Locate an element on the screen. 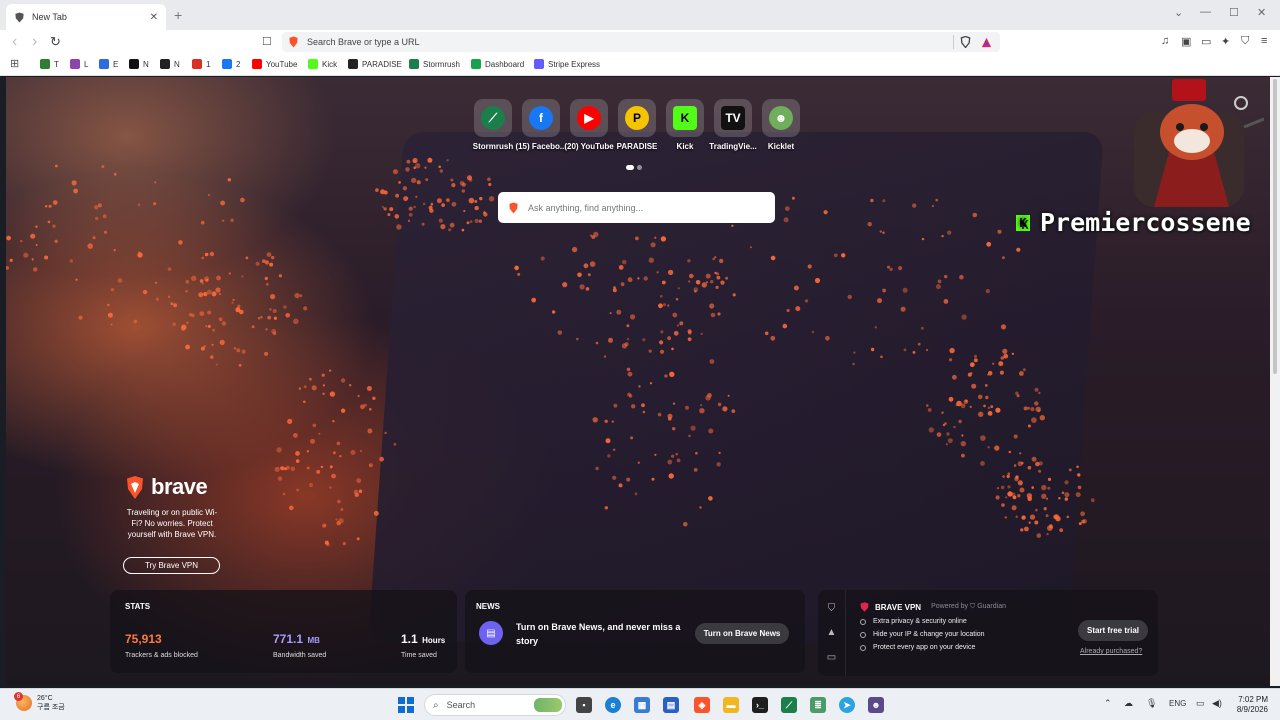  bookmark-stripe: Stripe Express is located at coordinates (567, 64).